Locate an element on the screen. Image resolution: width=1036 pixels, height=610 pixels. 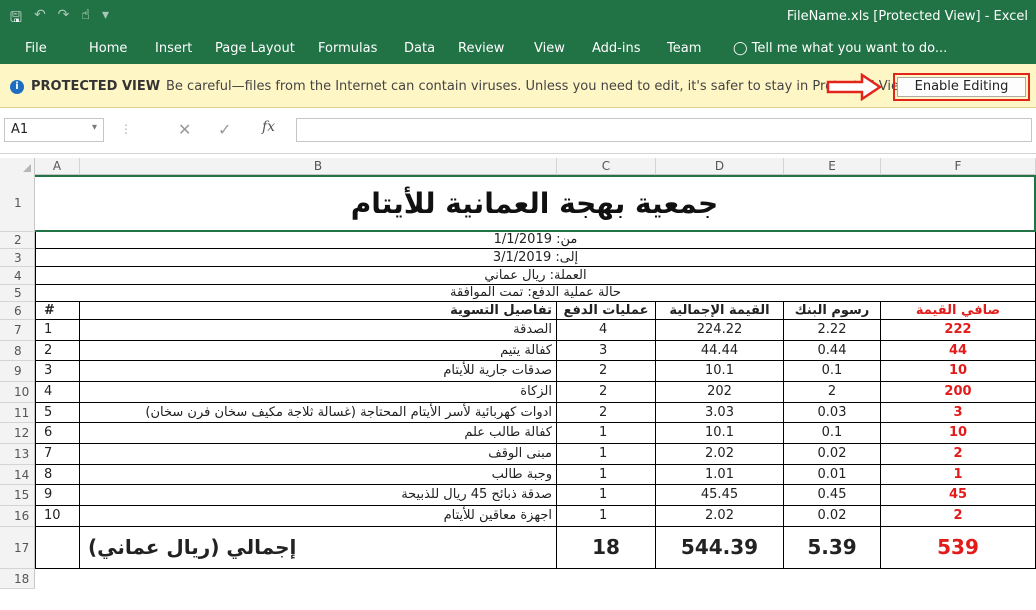
header-fees: رسوم البنك is located at coordinates (832, 311).